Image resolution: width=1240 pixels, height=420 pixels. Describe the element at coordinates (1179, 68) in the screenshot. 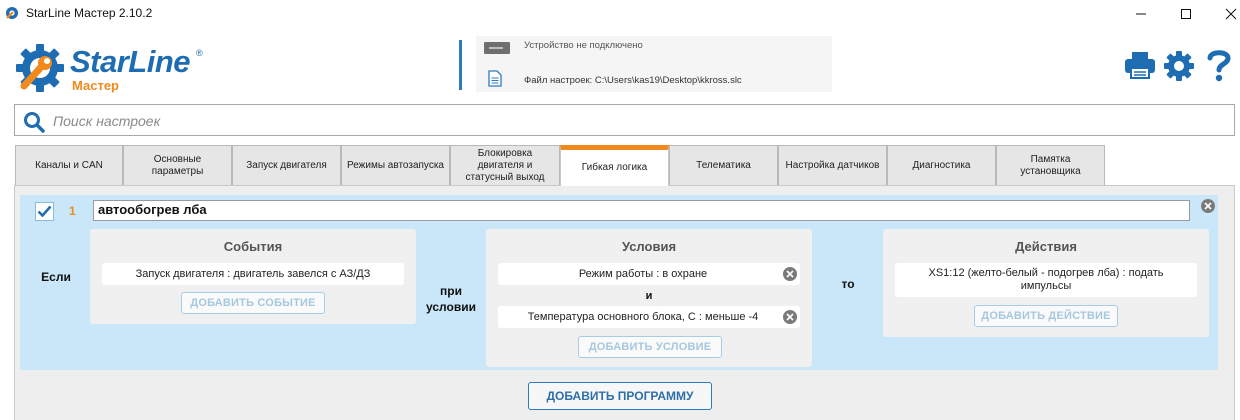

I see `settings-gear-icon` at that location.